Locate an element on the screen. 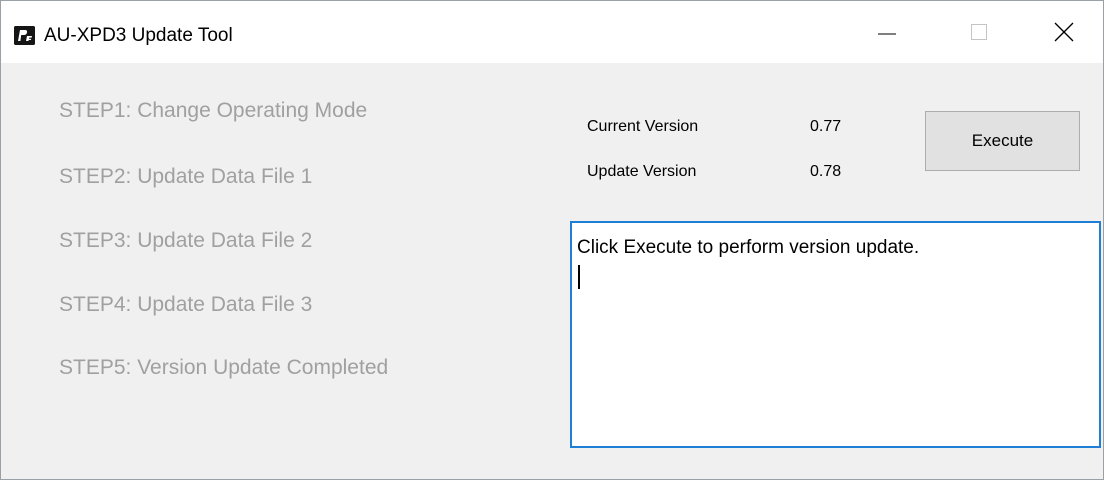 Image resolution: width=1104 pixels, height=480 pixels. maximize-button is located at coordinates (979, 32).